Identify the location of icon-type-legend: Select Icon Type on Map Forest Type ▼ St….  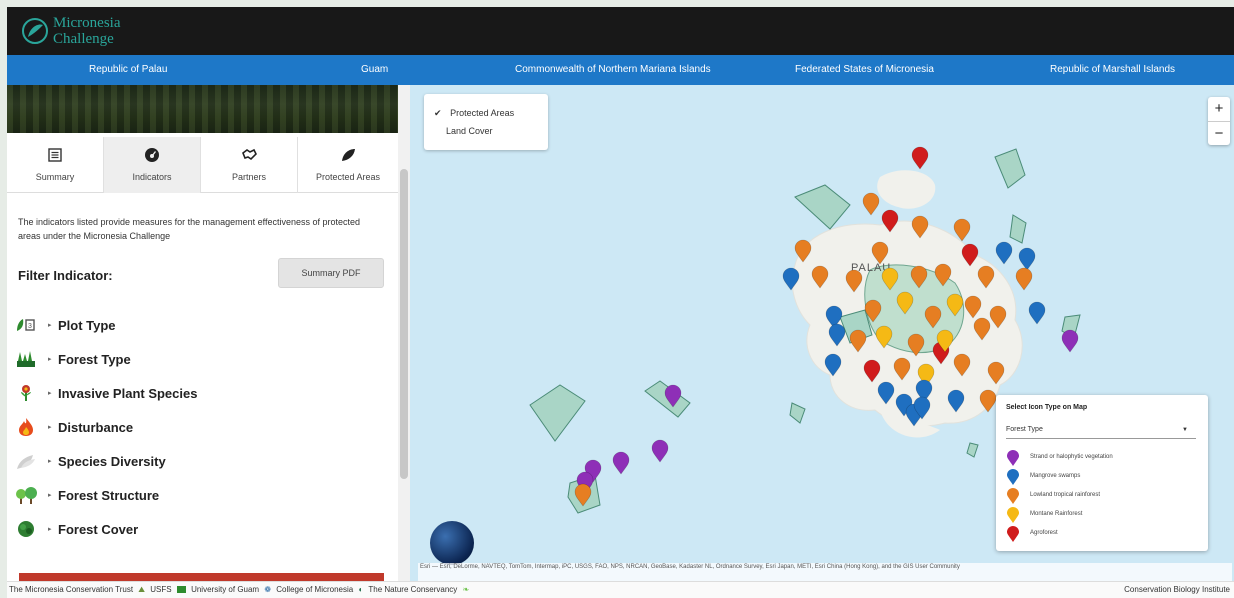
(1102, 473).